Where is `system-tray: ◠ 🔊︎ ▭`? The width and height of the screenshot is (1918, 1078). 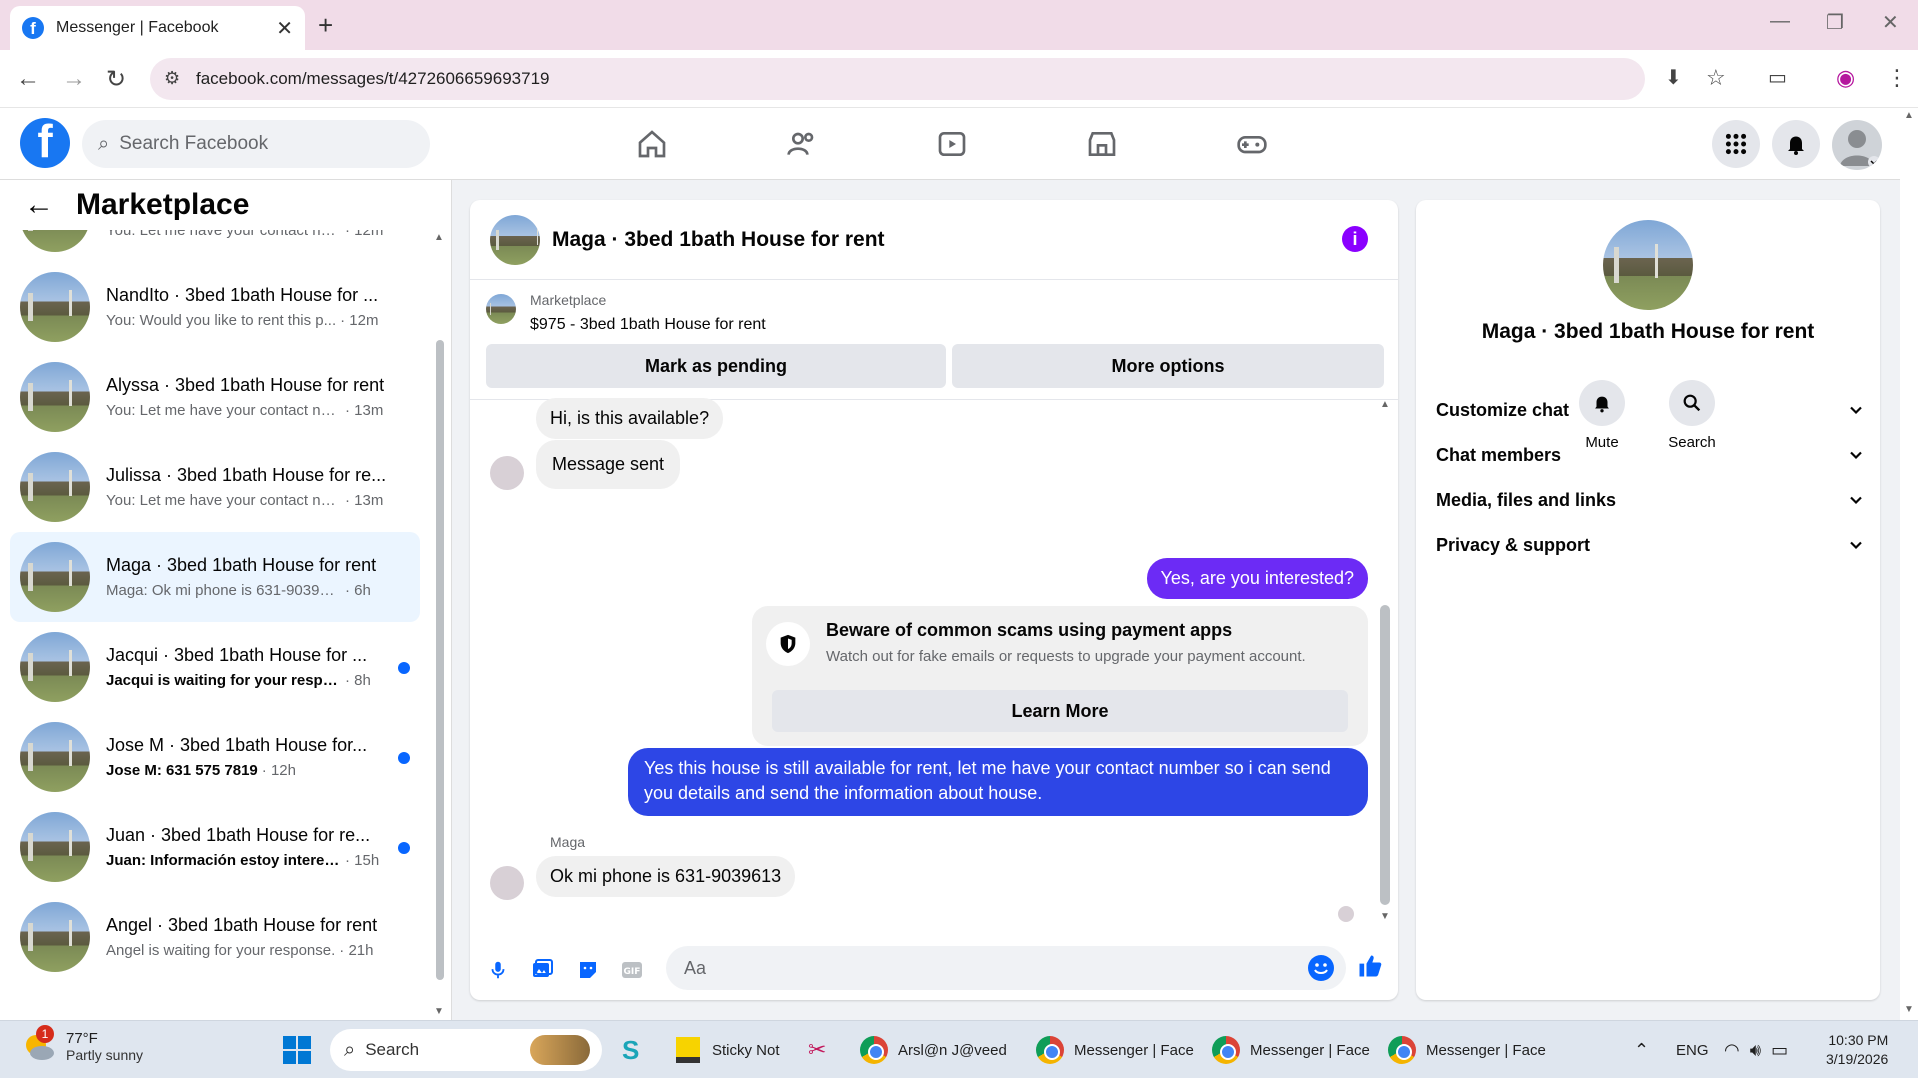 system-tray: ◠ 🔊︎ ▭ is located at coordinates (1756, 1050).